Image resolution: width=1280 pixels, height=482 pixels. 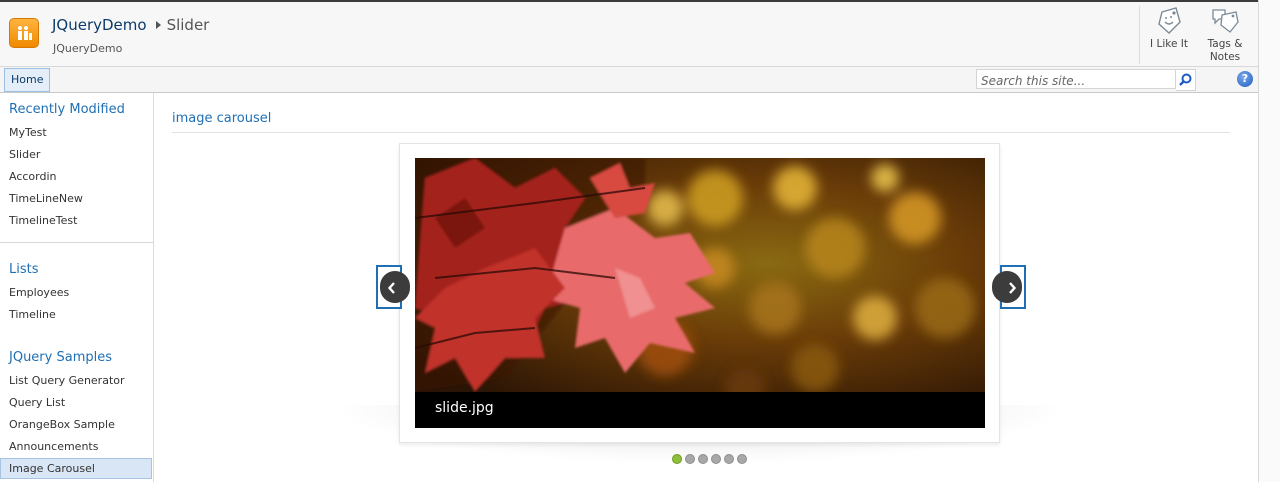 I want to click on social-divider, so click(x=1139, y=35).